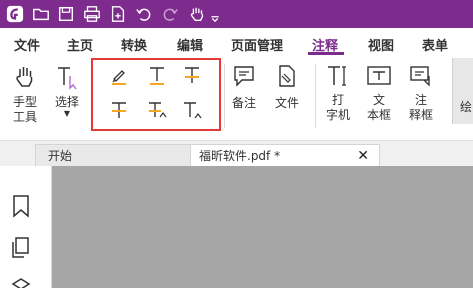 The image size is (473, 288). I want to click on strikethrough-text-icon, so click(192, 75).